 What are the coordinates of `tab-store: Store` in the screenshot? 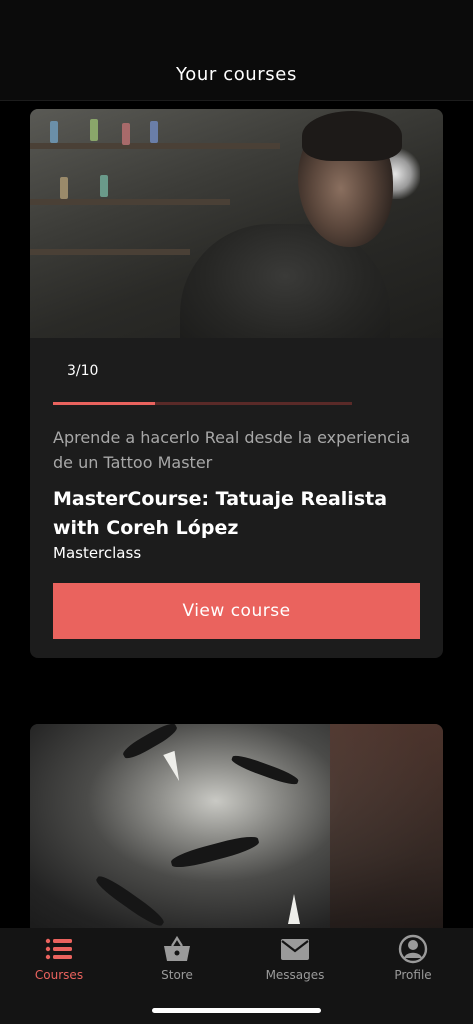 It's located at (177, 960).